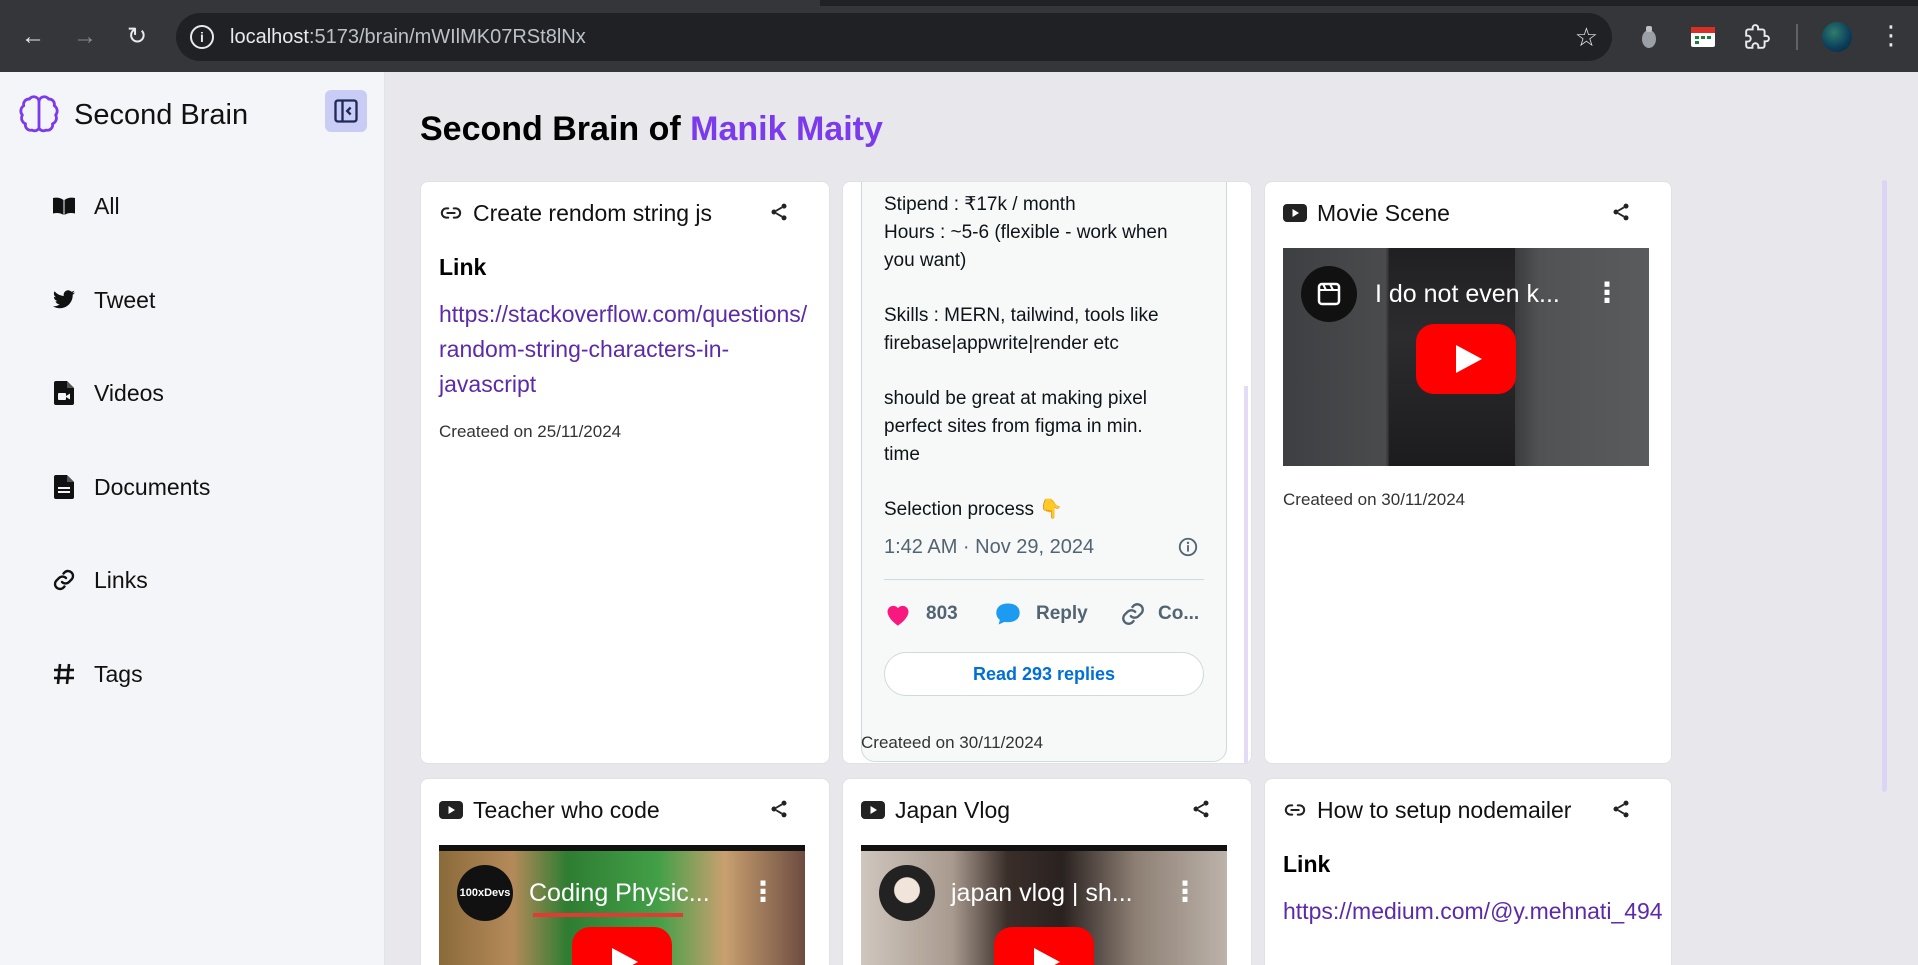 Image resolution: width=1918 pixels, height=965 pixels. What do you see at coordinates (137, 37) in the screenshot?
I see `reload-icon: ↻` at bounding box center [137, 37].